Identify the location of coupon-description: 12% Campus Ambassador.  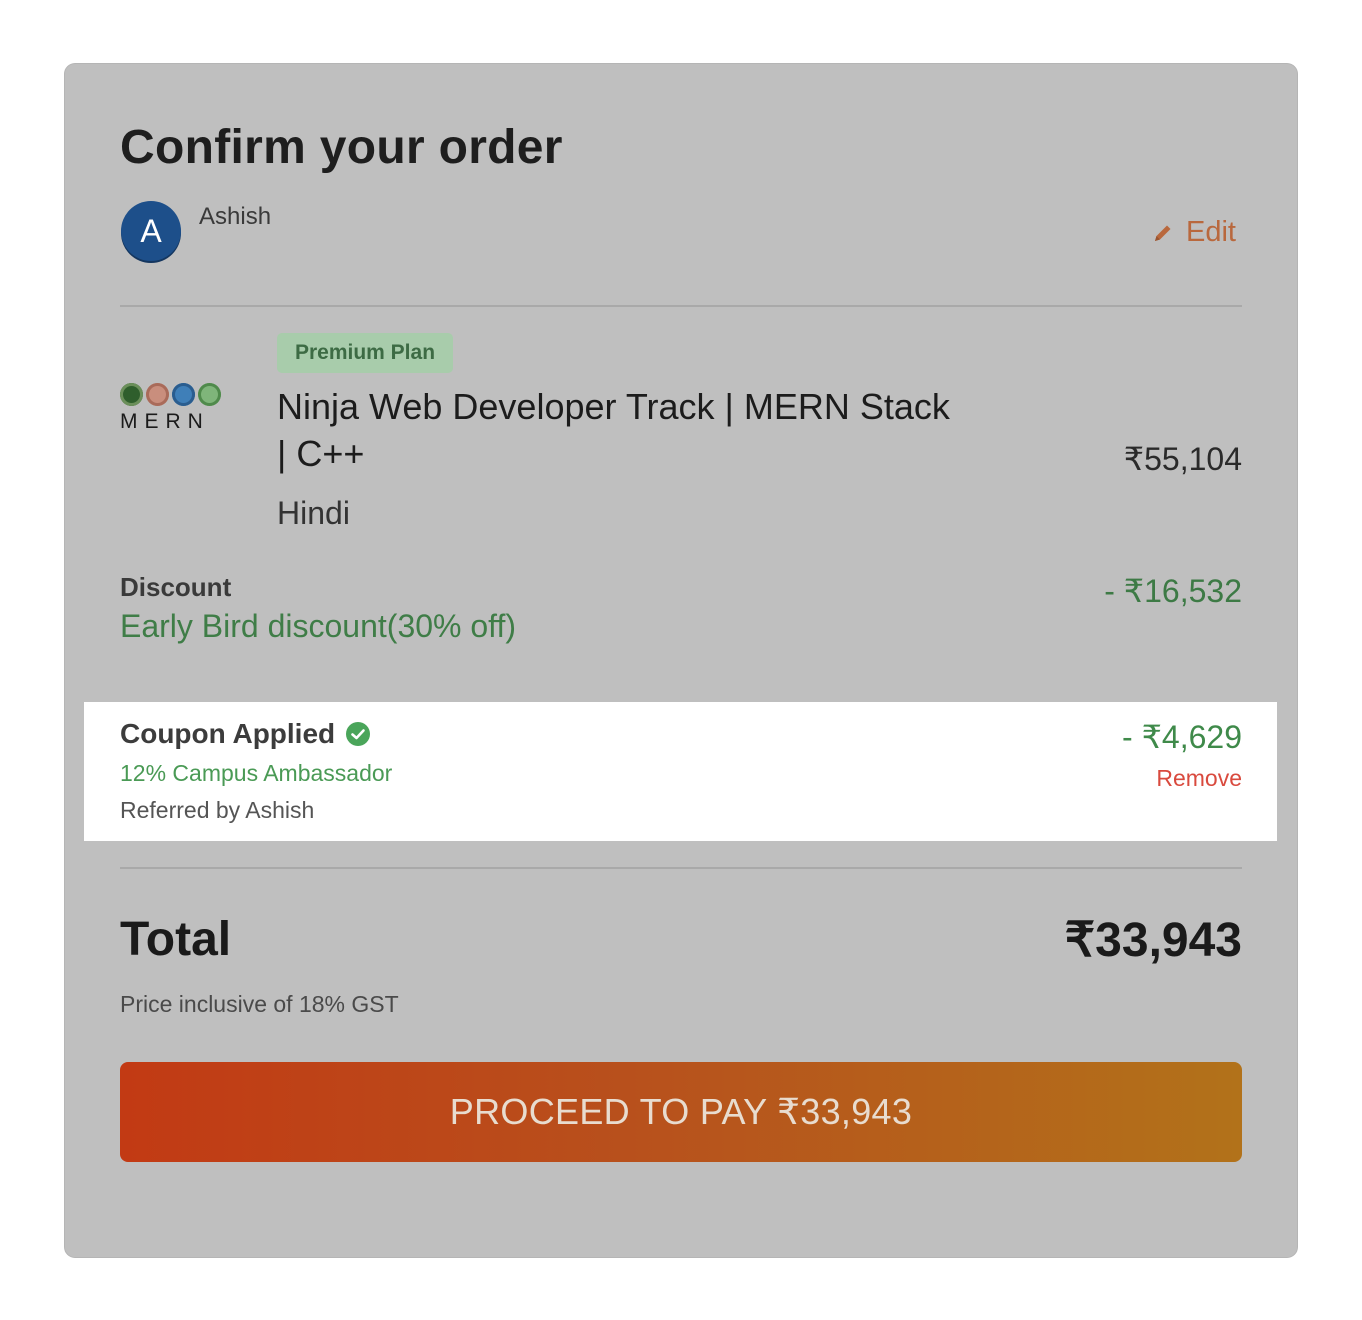
(256, 773).